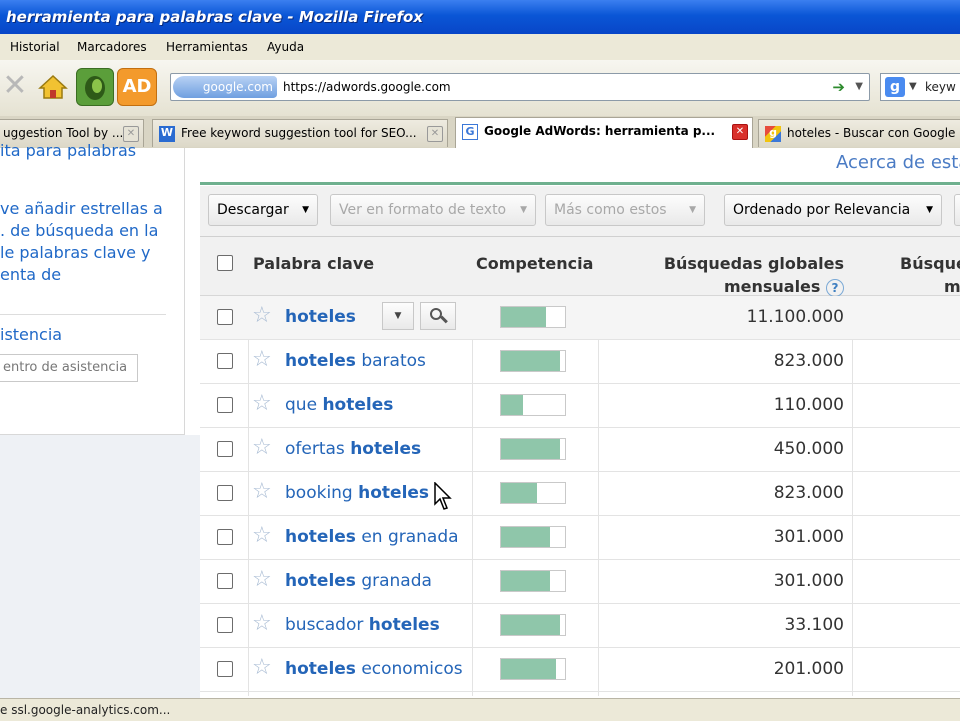 The height and width of the screenshot is (721, 960). What do you see at coordinates (263, 210) in the screenshot?
I see `download-button: Descargar ▼` at bounding box center [263, 210].